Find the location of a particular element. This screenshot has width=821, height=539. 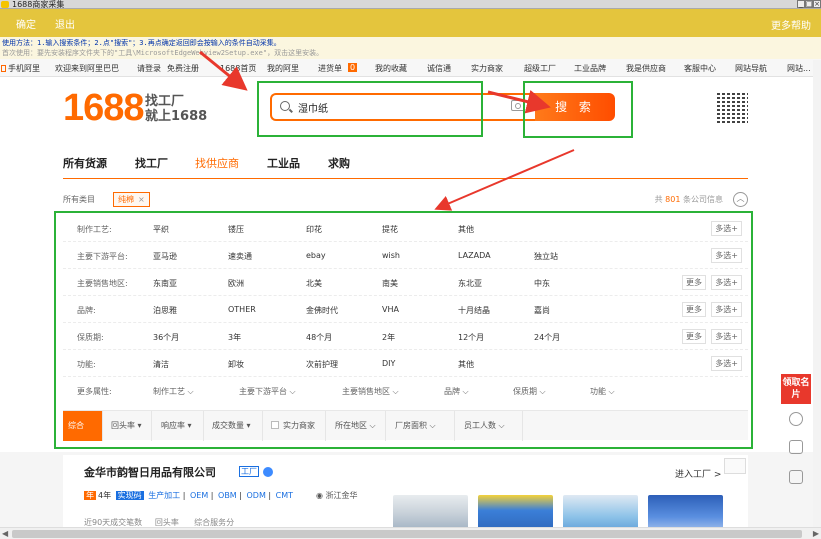

close-button: × is located at coordinates (817, 4).